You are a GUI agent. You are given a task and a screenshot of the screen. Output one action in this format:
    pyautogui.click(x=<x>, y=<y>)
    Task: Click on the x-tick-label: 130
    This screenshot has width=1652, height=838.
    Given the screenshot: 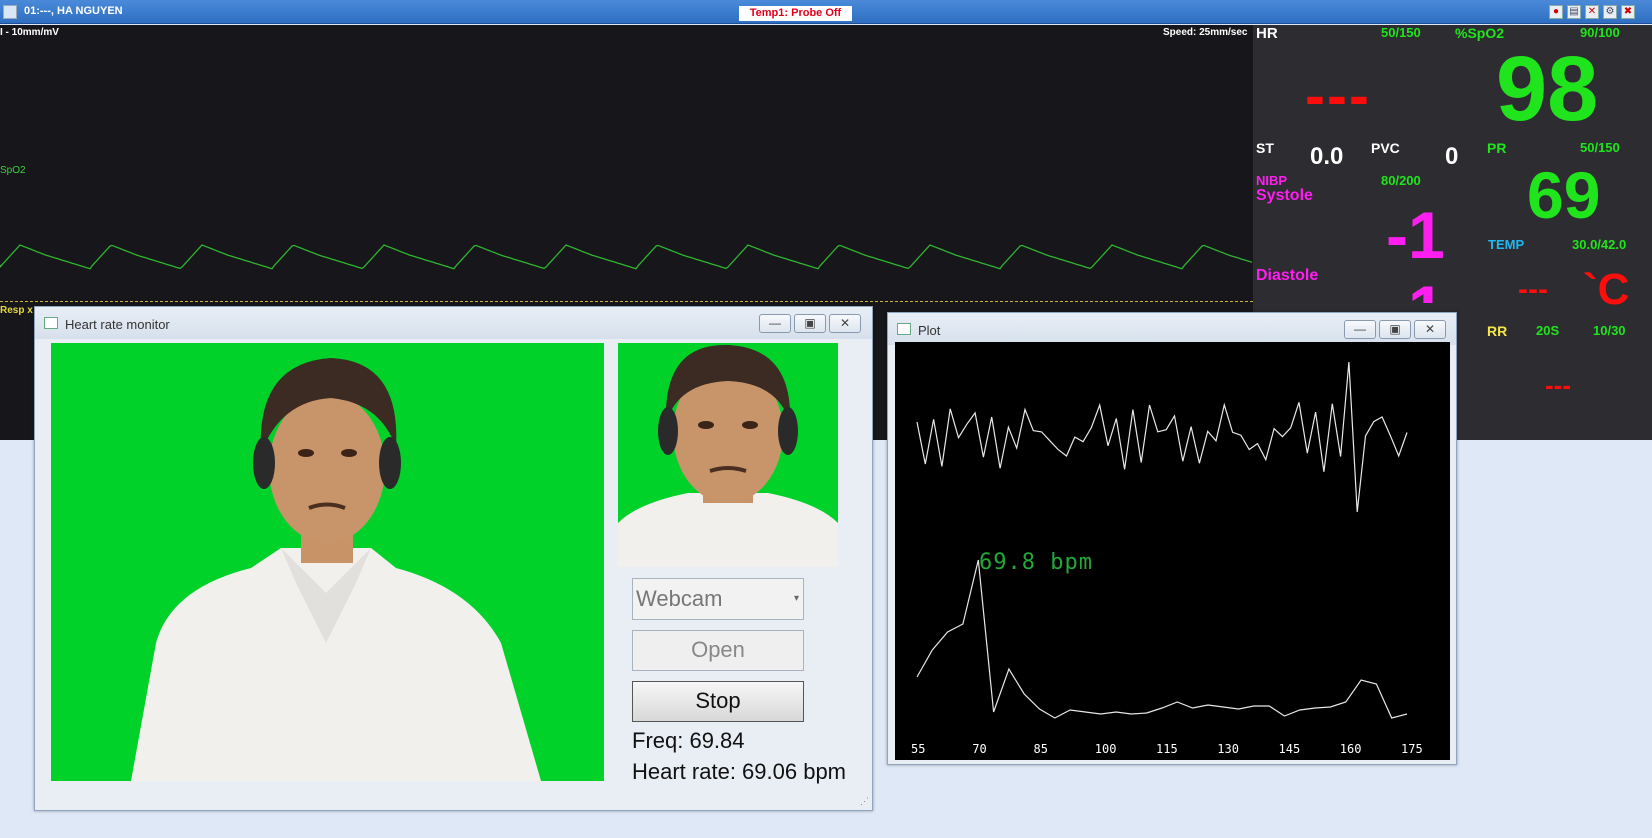 What is the action you would take?
    pyautogui.click(x=1228, y=749)
    